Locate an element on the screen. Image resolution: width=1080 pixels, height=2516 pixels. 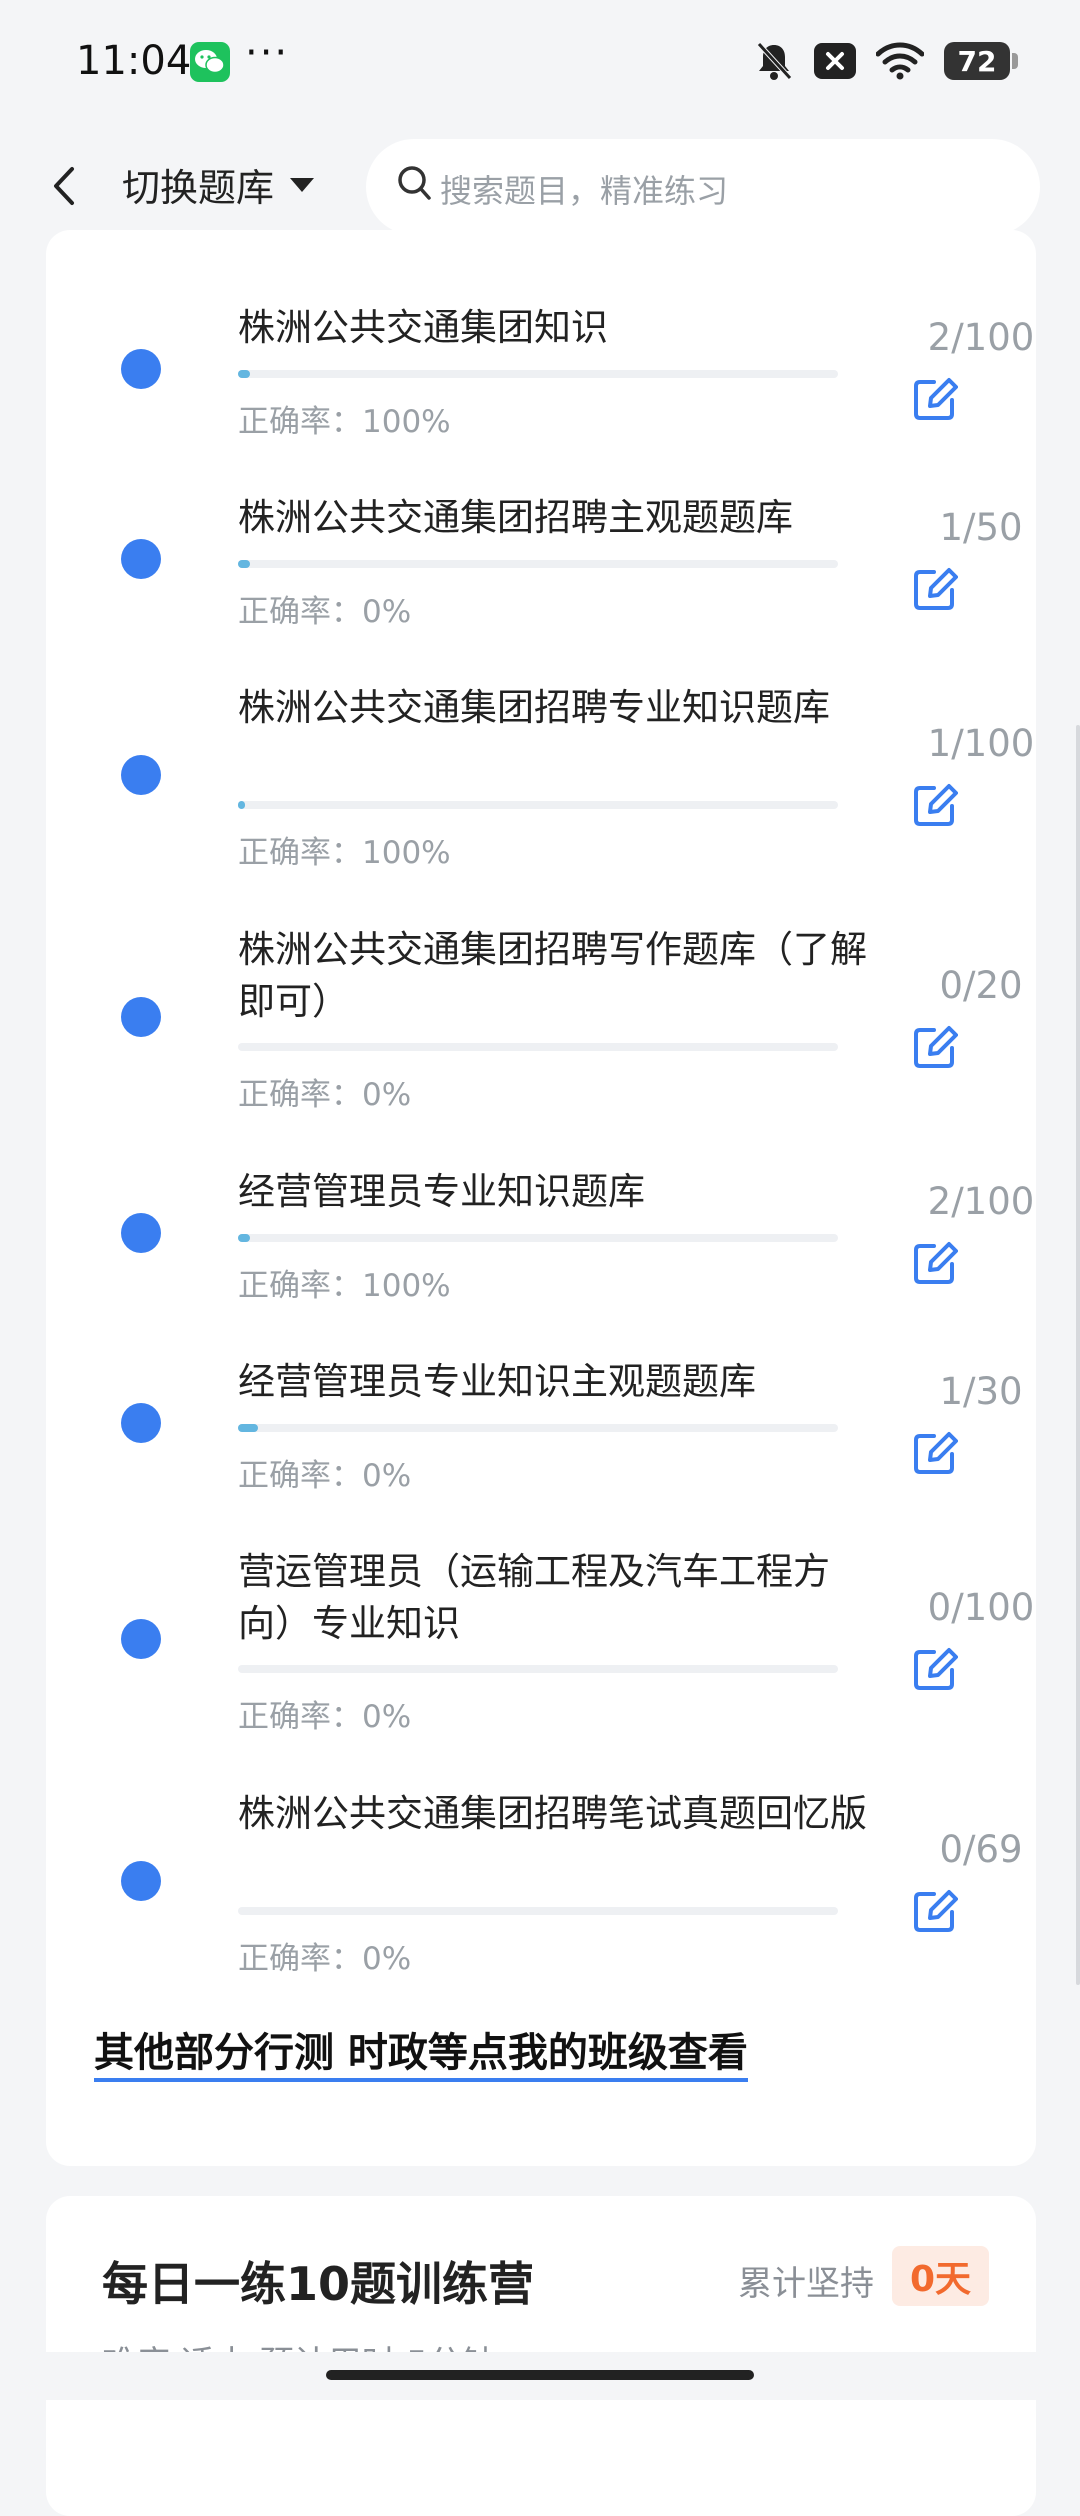
home-indicator is located at coordinates (540, 2375).